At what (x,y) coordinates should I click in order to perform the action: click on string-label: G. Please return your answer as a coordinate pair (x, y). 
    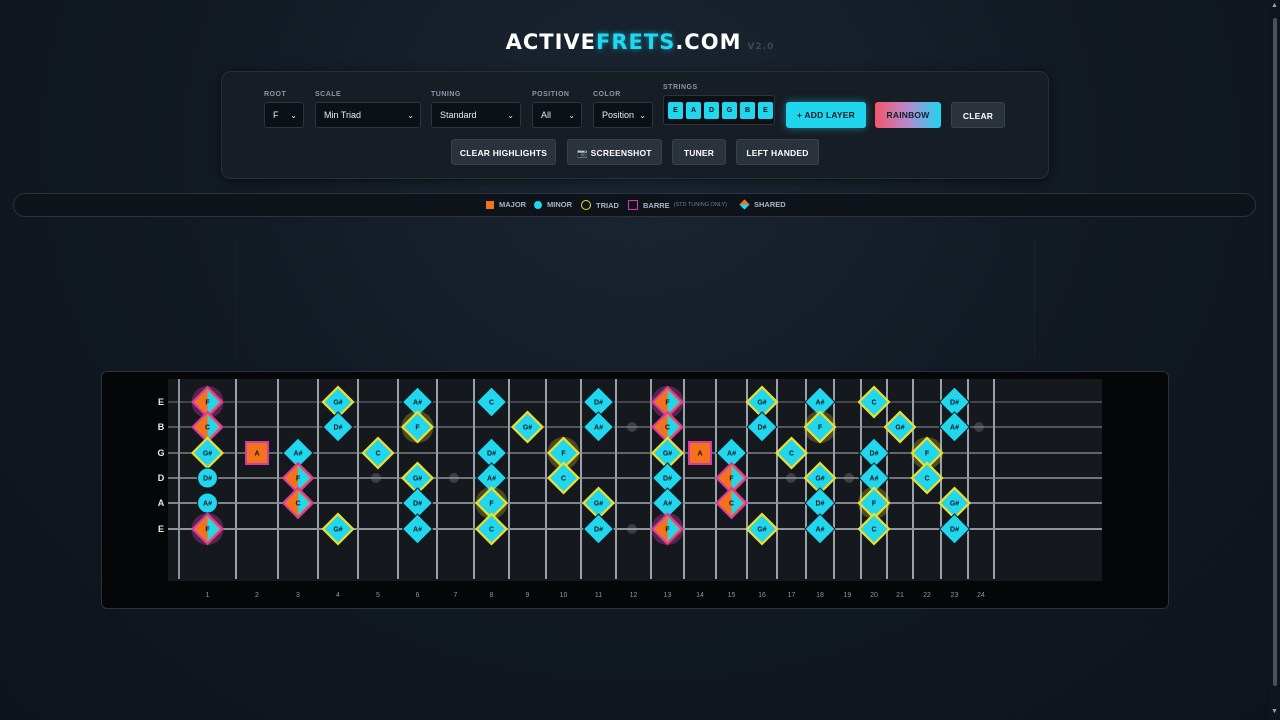
    Looking at the image, I should click on (160, 453).